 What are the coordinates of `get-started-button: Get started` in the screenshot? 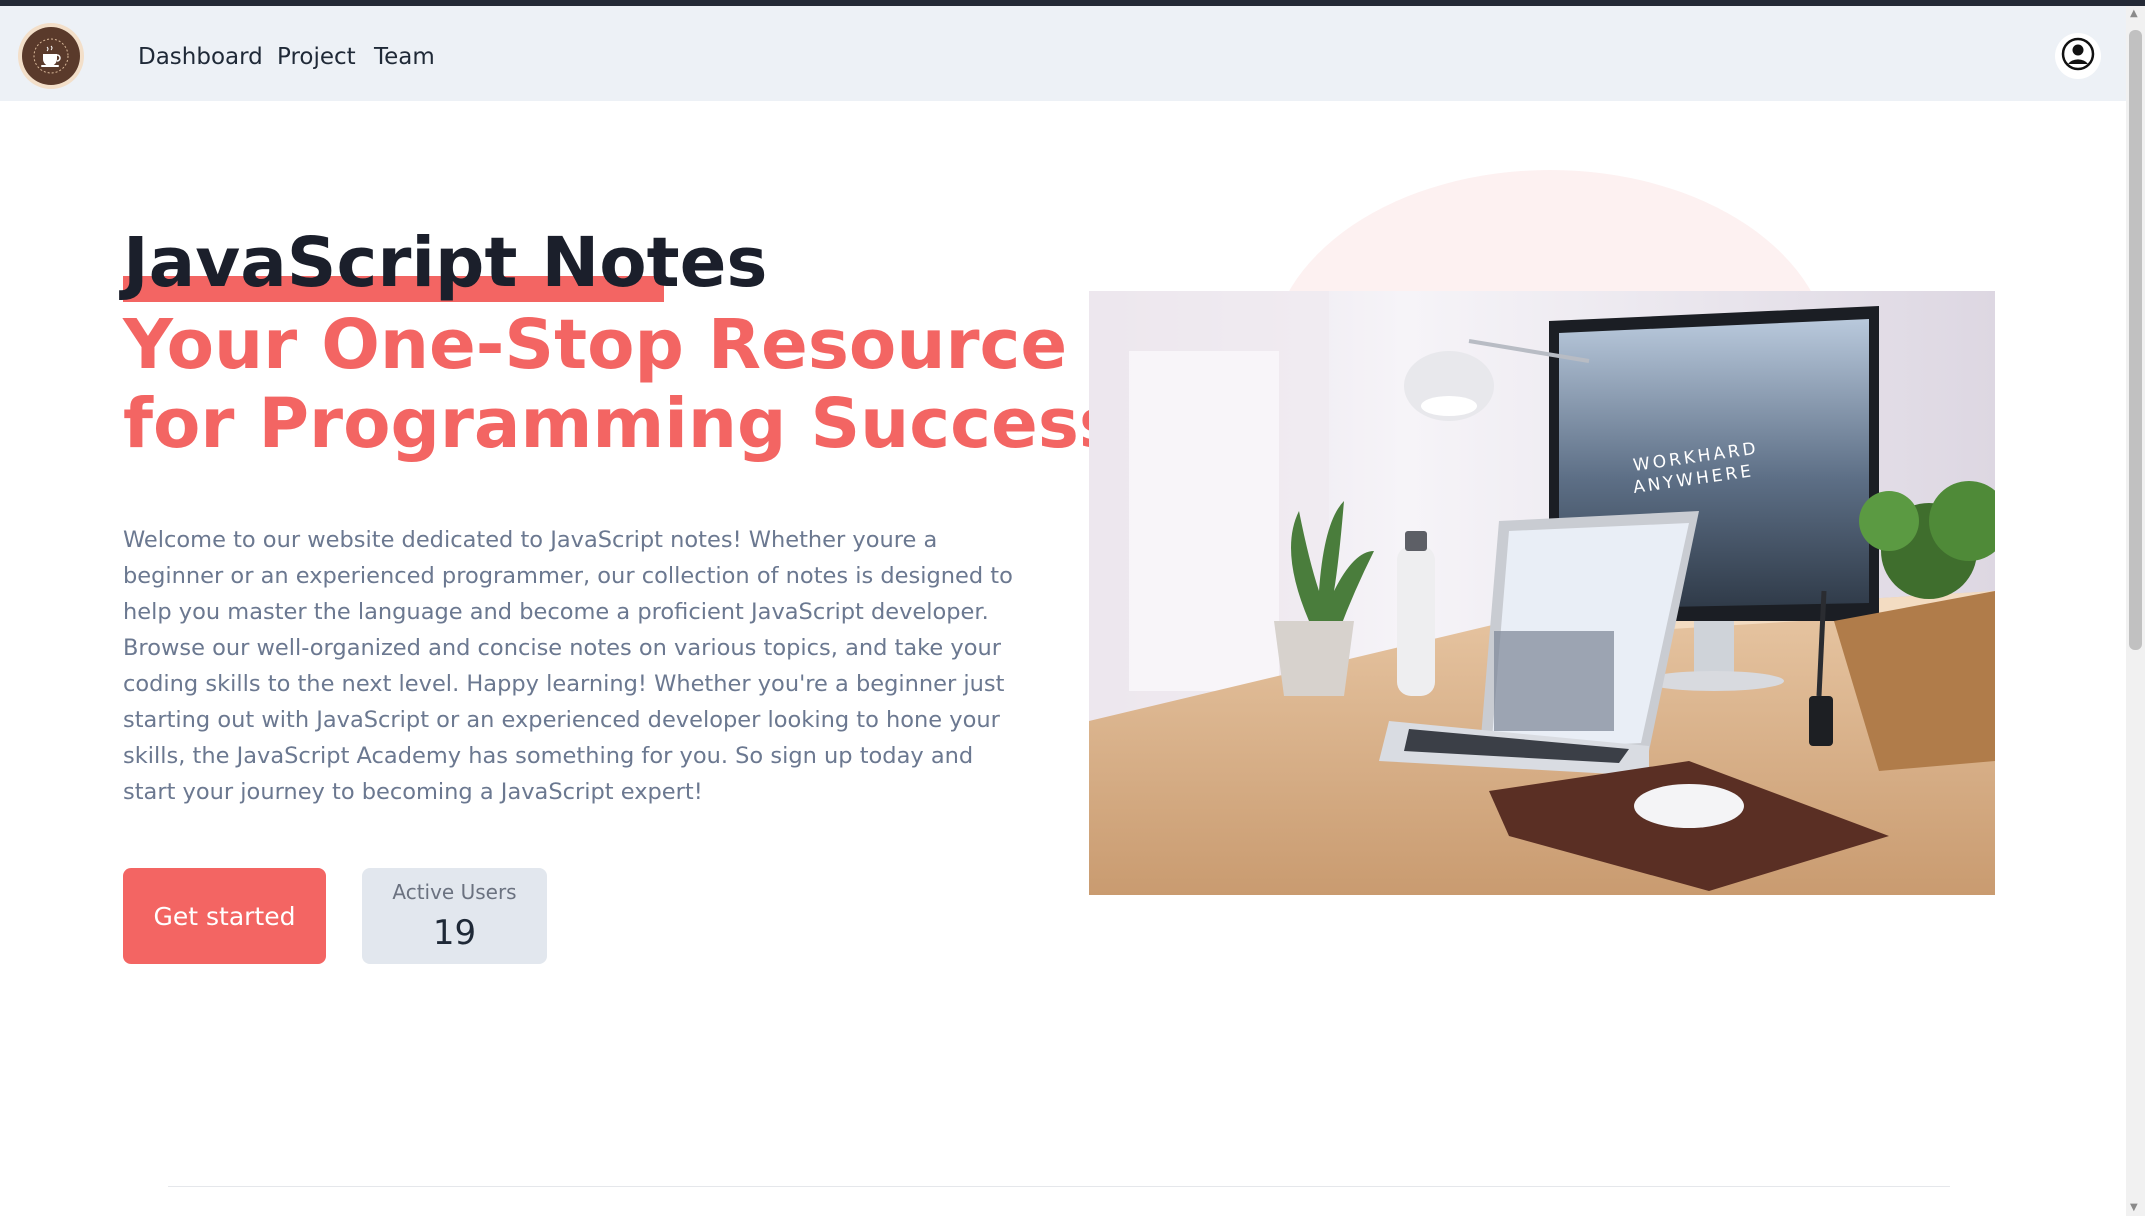 It's located at (224, 916).